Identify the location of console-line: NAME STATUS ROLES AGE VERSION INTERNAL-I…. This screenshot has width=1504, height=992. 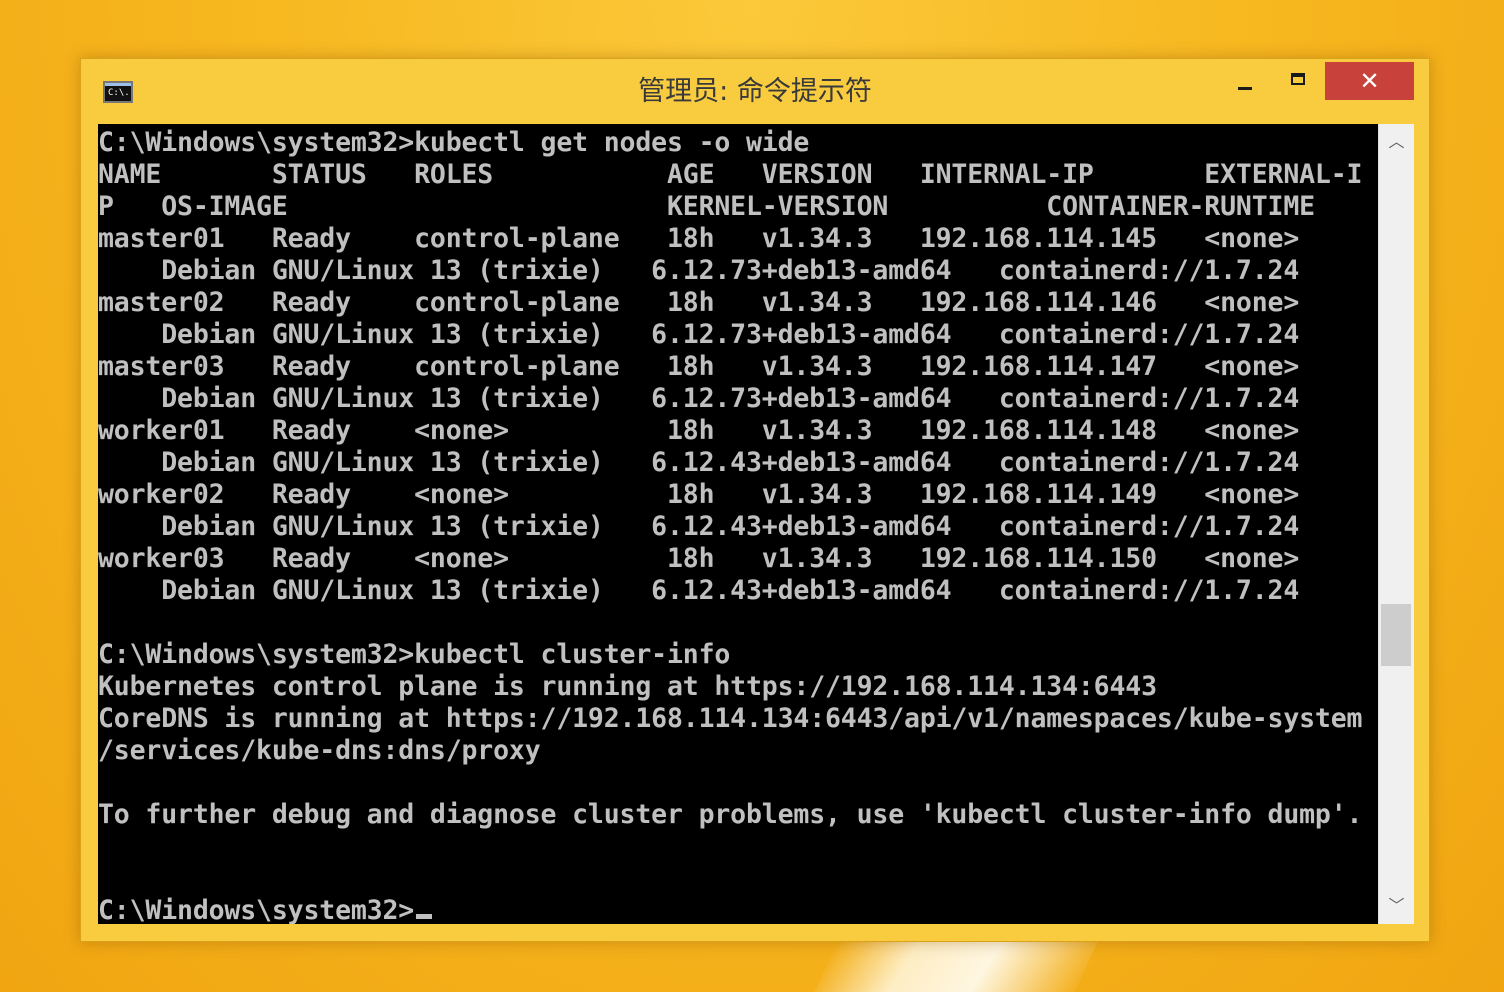
(730, 175).